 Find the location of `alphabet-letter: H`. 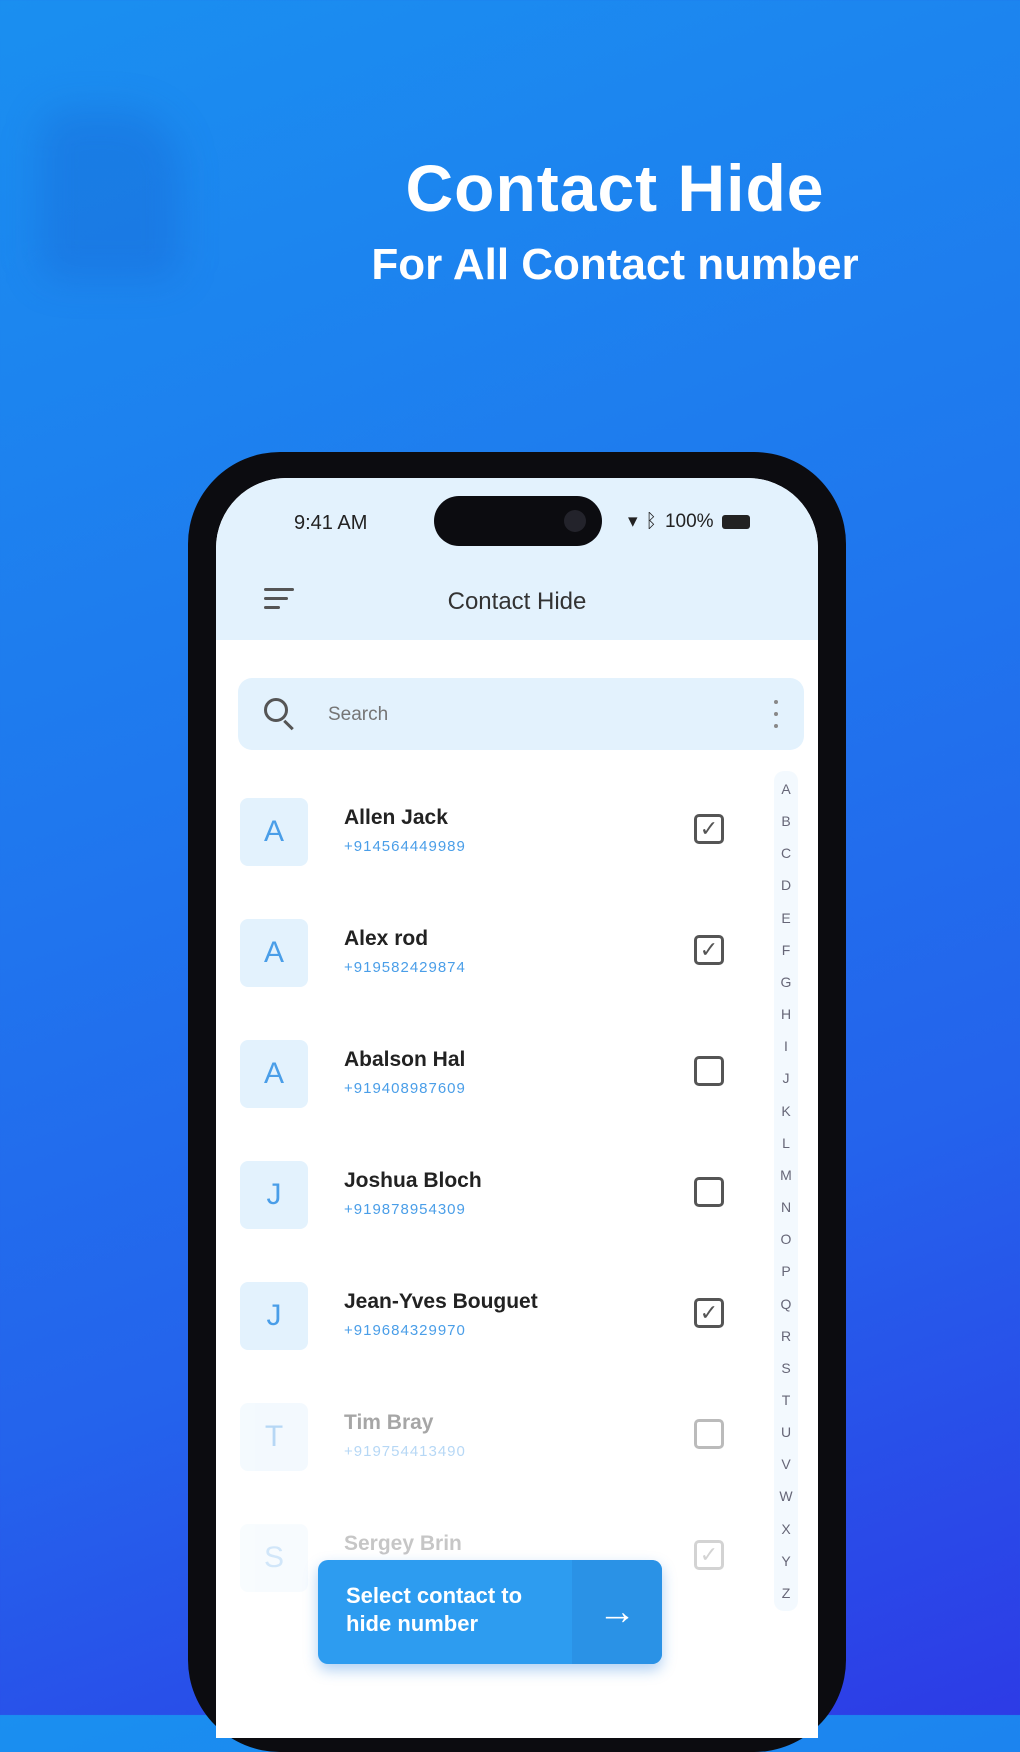

alphabet-letter: H is located at coordinates (786, 1014).